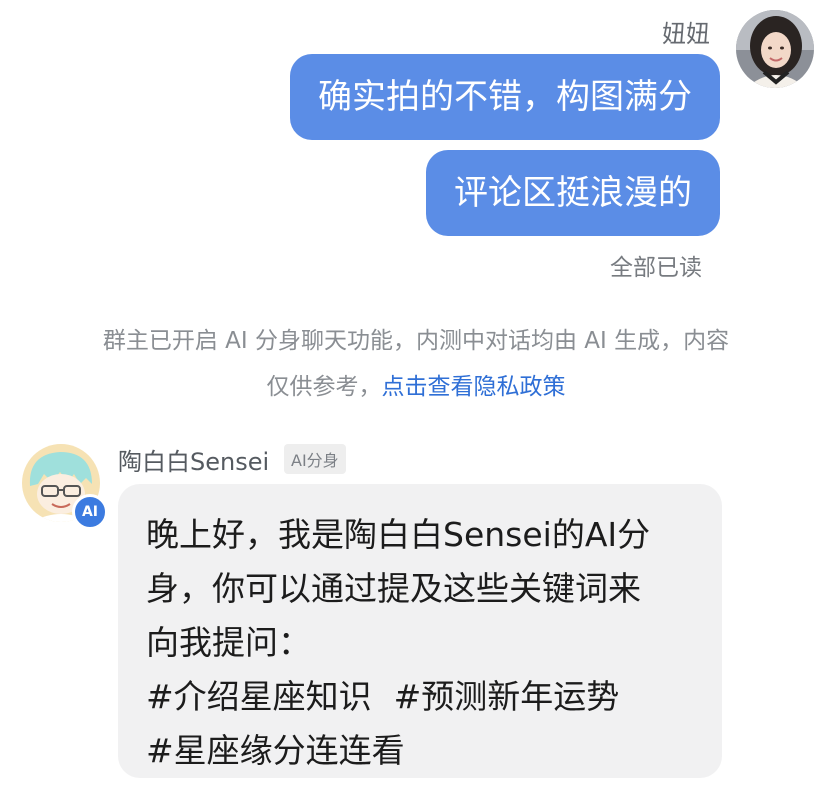 Image resolution: width=832 pixels, height=800 pixels. What do you see at coordinates (259, 696) in the screenshot?
I see `keyword-tag: #介绍星座知识` at bounding box center [259, 696].